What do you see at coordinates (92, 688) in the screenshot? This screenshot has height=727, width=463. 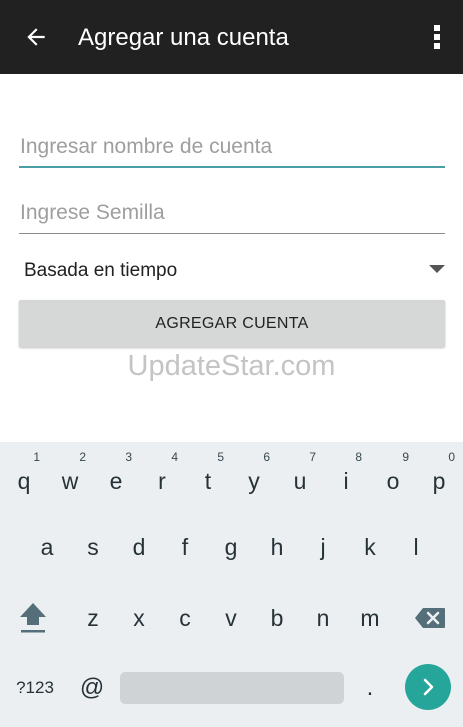 I see `key-at: @` at bounding box center [92, 688].